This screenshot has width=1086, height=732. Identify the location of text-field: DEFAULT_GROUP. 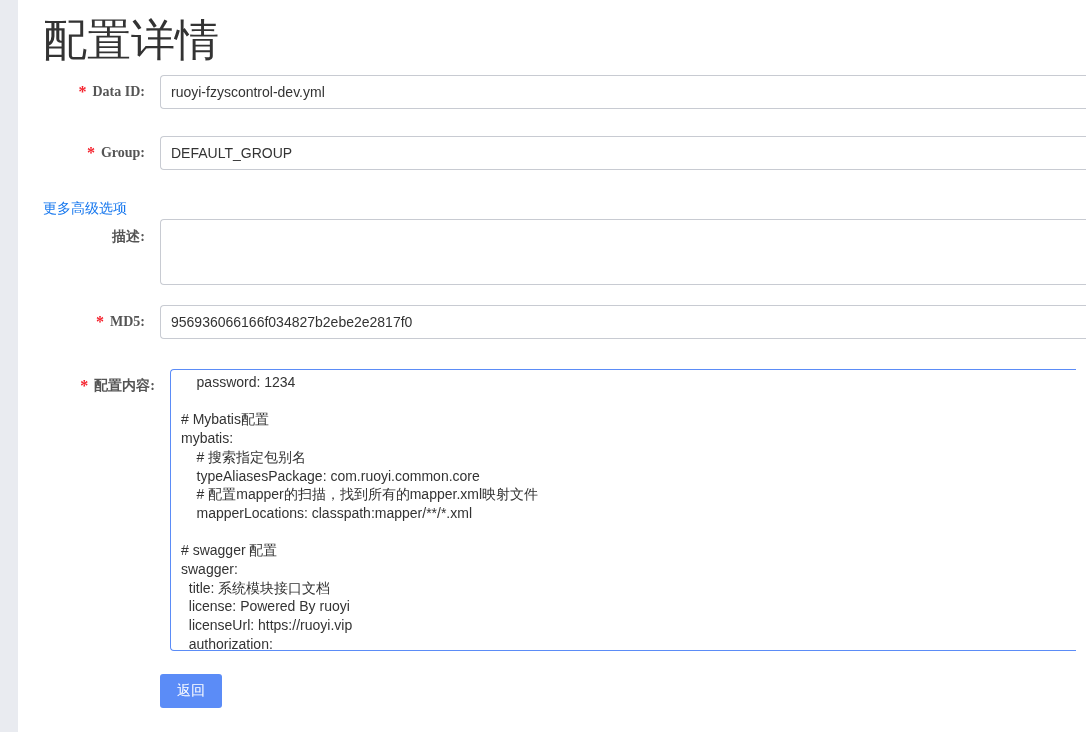
(623, 153).